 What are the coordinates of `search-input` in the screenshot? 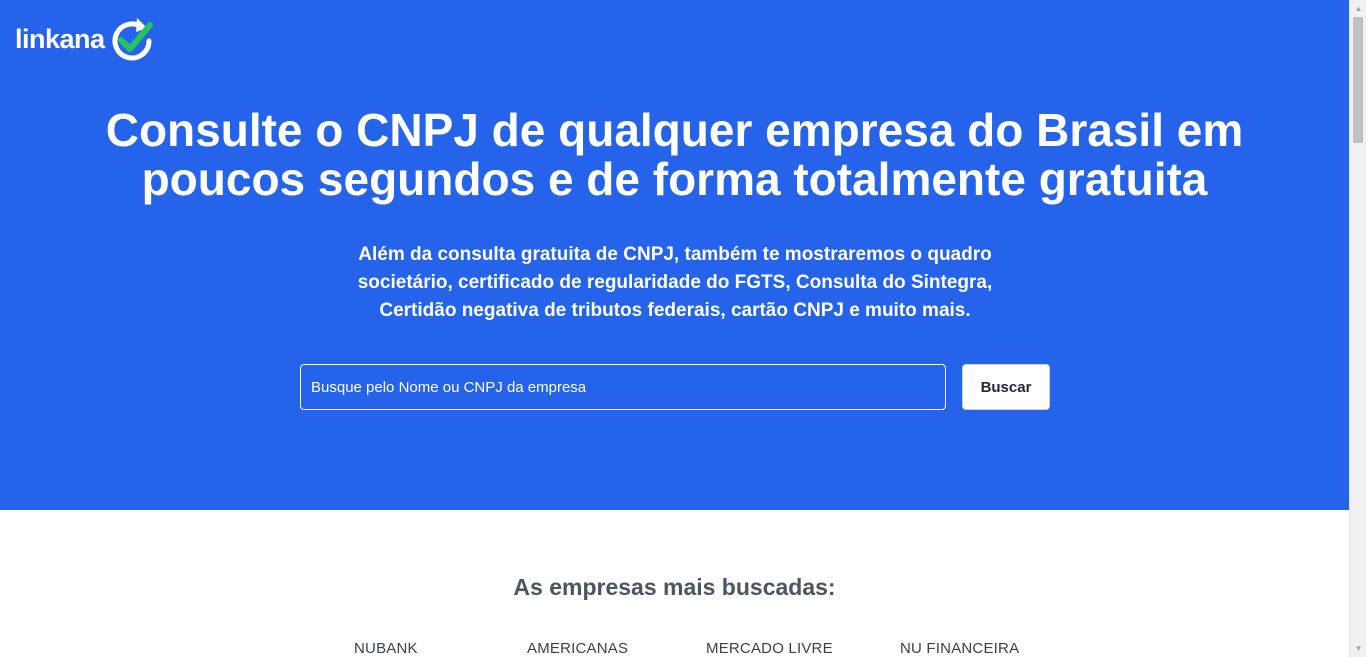 It's located at (623, 387).